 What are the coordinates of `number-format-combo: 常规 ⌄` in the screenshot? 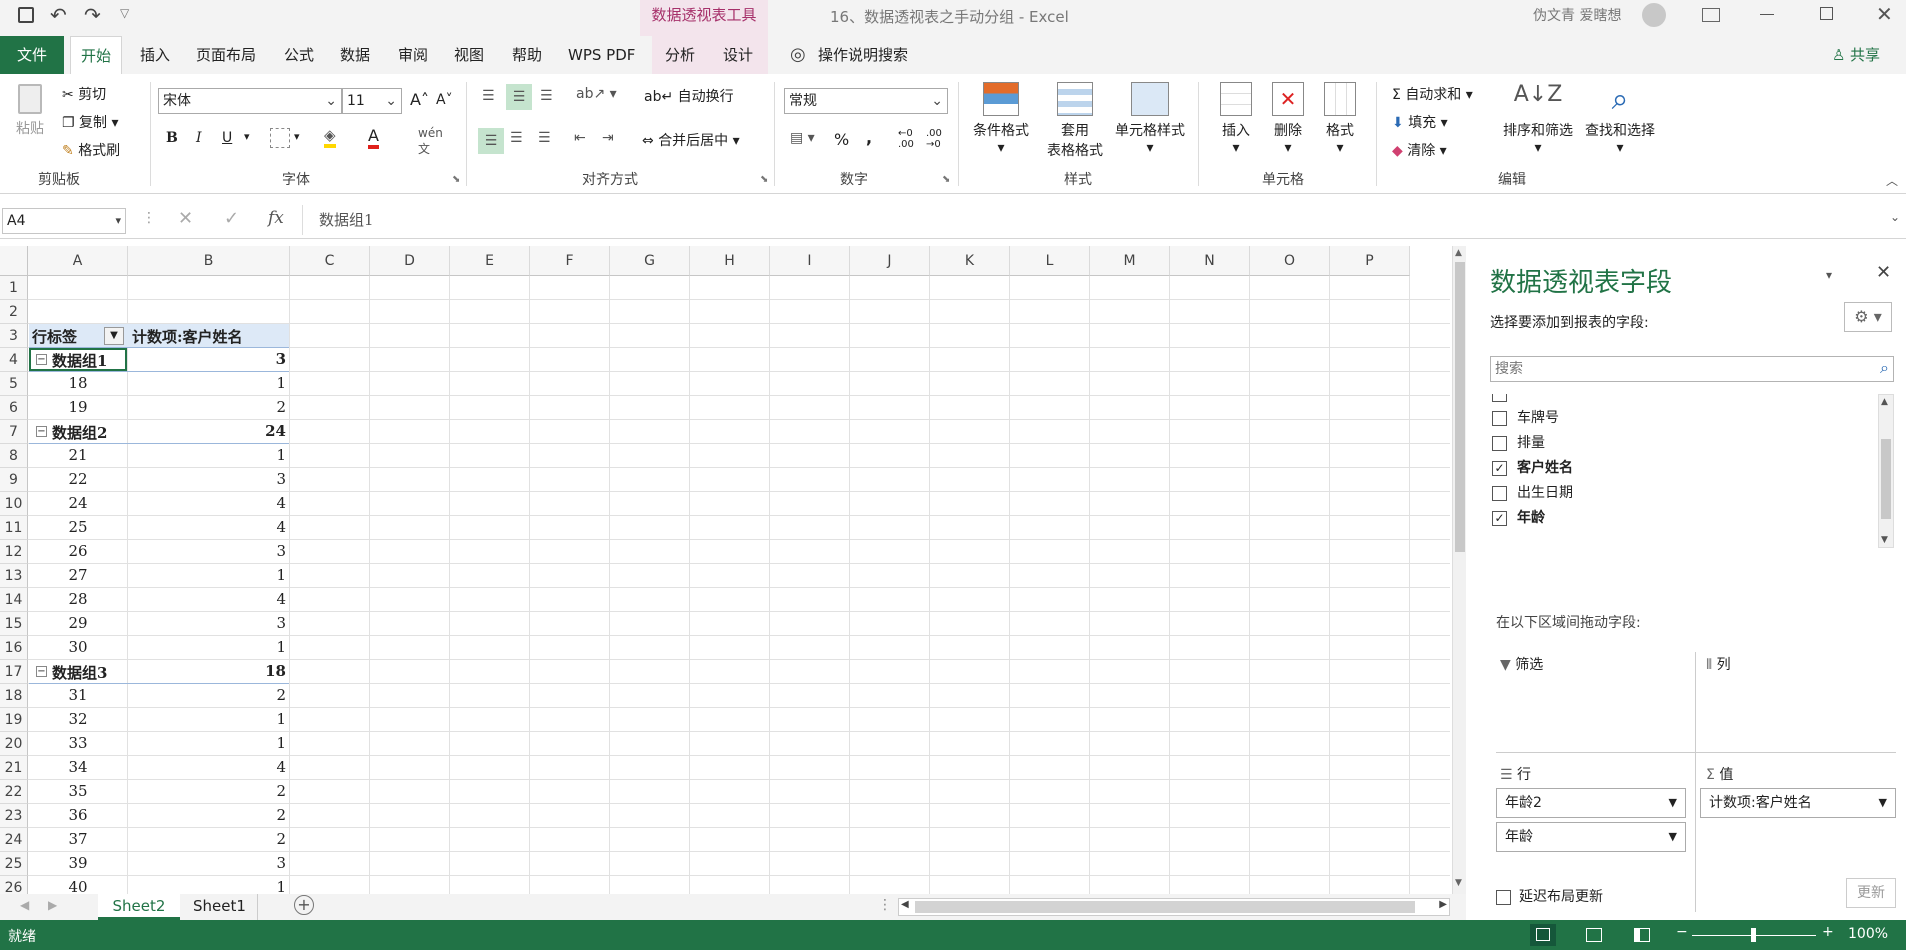 It's located at (866, 101).